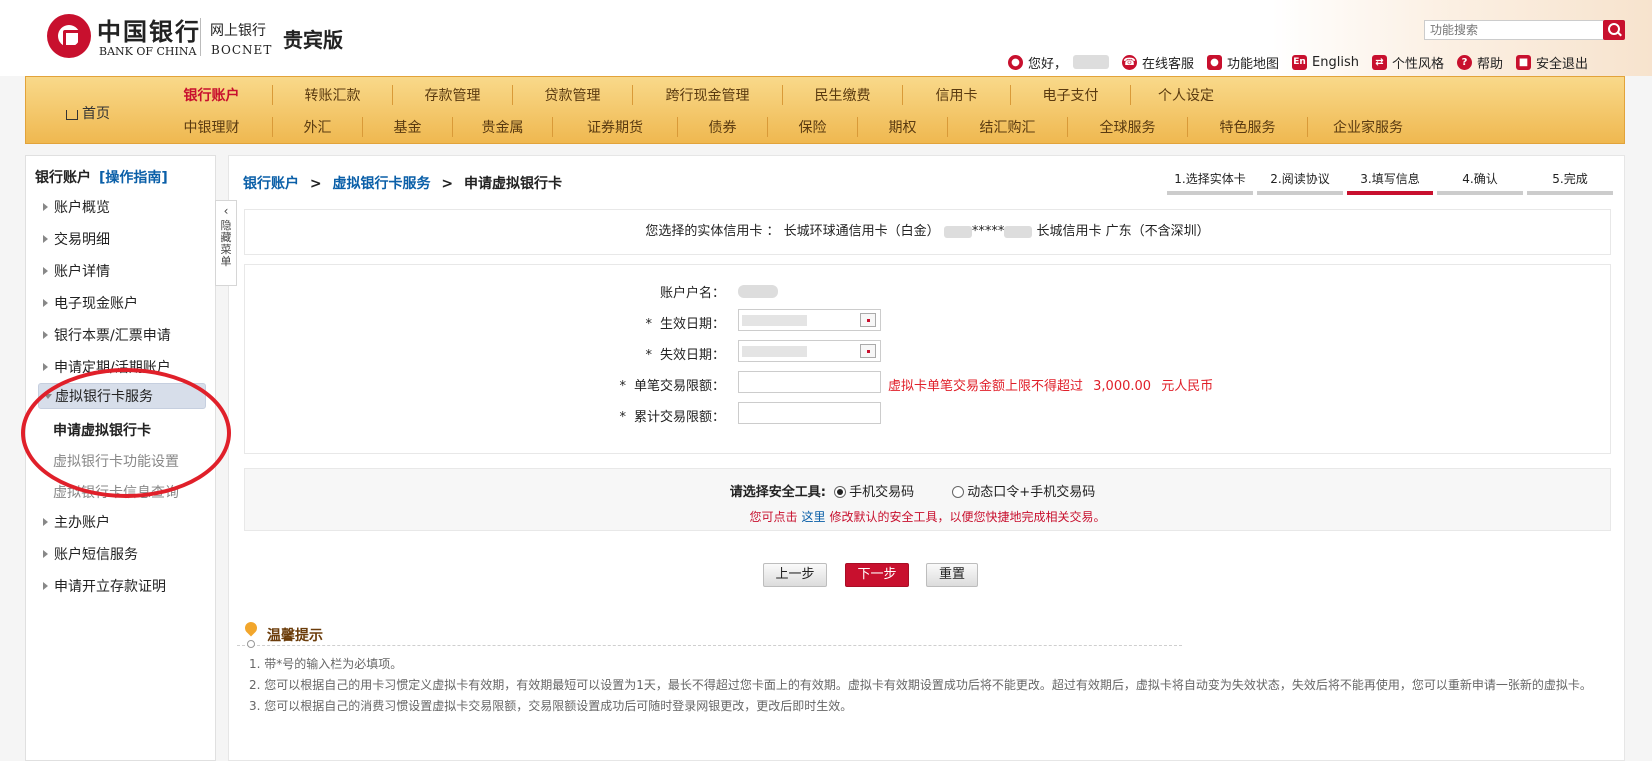  Describe the element at coordinates (615, 127) in the screenshot. I see `nav-item: 证券期货` at that location.